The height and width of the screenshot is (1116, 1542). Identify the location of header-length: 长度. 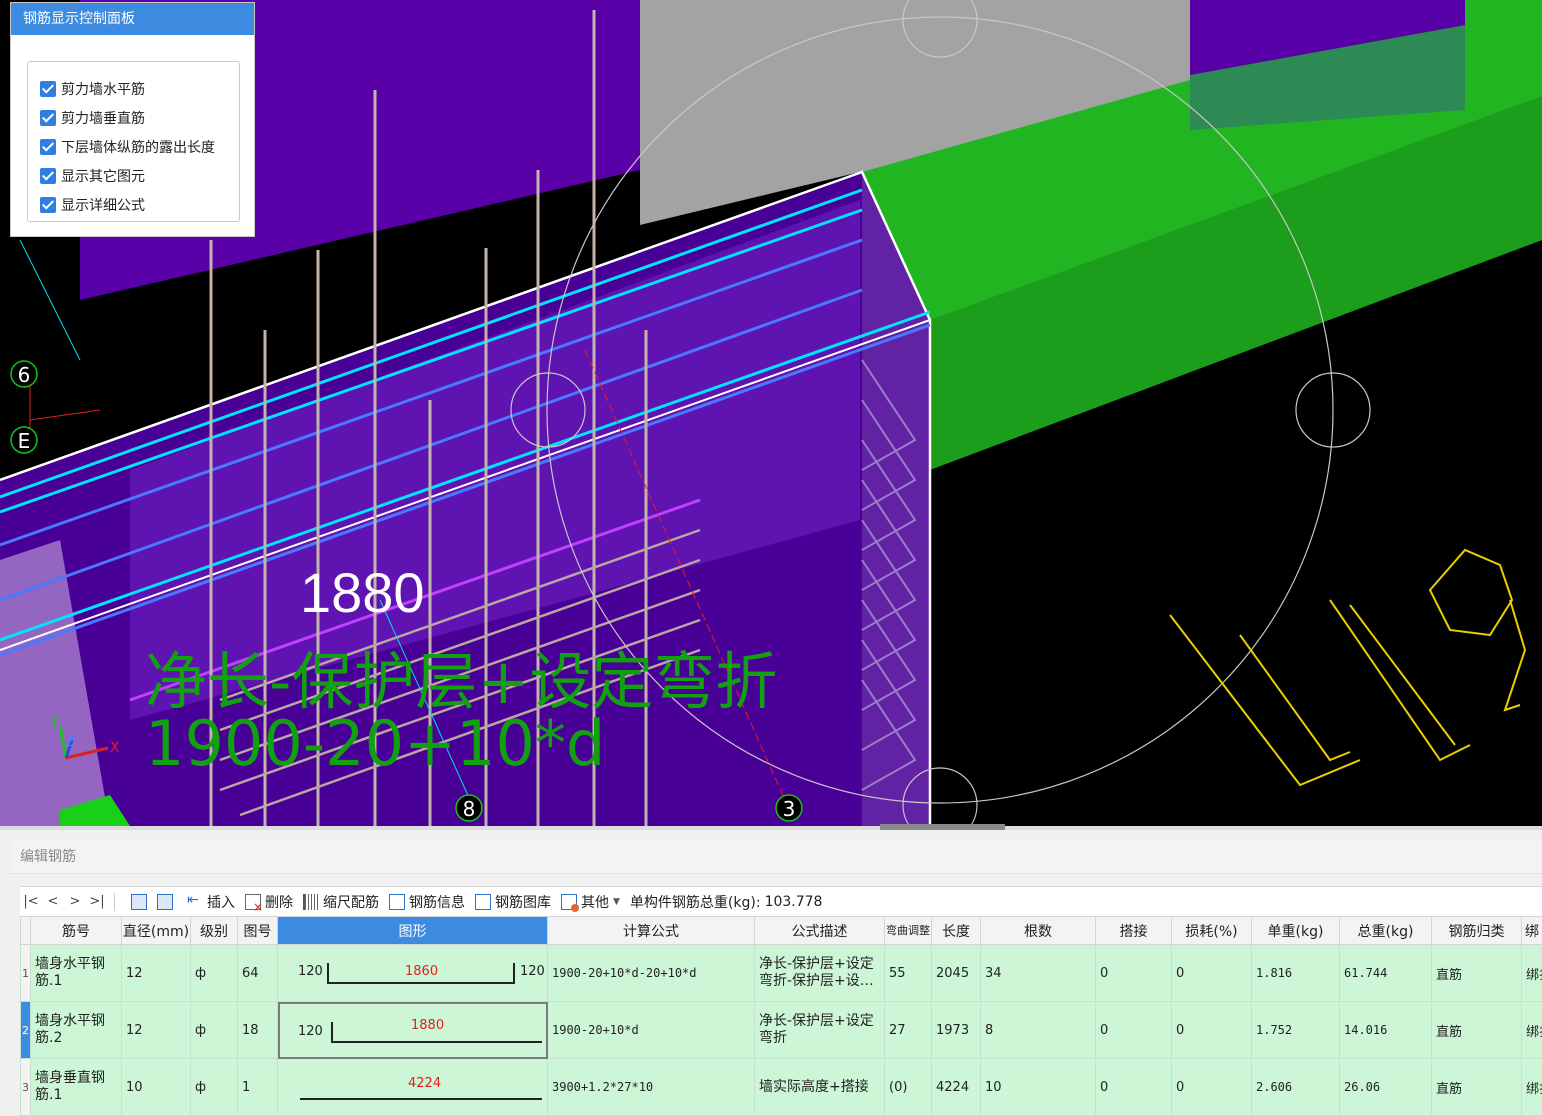
(956, 931).